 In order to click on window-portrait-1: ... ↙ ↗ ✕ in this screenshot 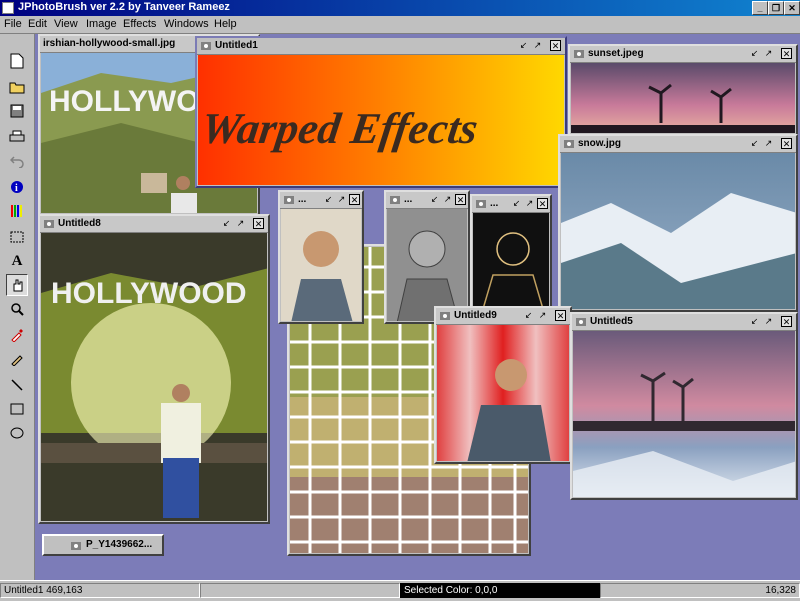, I will do `click(321, 257)`.